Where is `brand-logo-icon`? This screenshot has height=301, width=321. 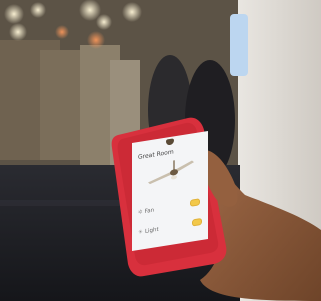
brand-logo-icon is located at coordinates (170, 142).